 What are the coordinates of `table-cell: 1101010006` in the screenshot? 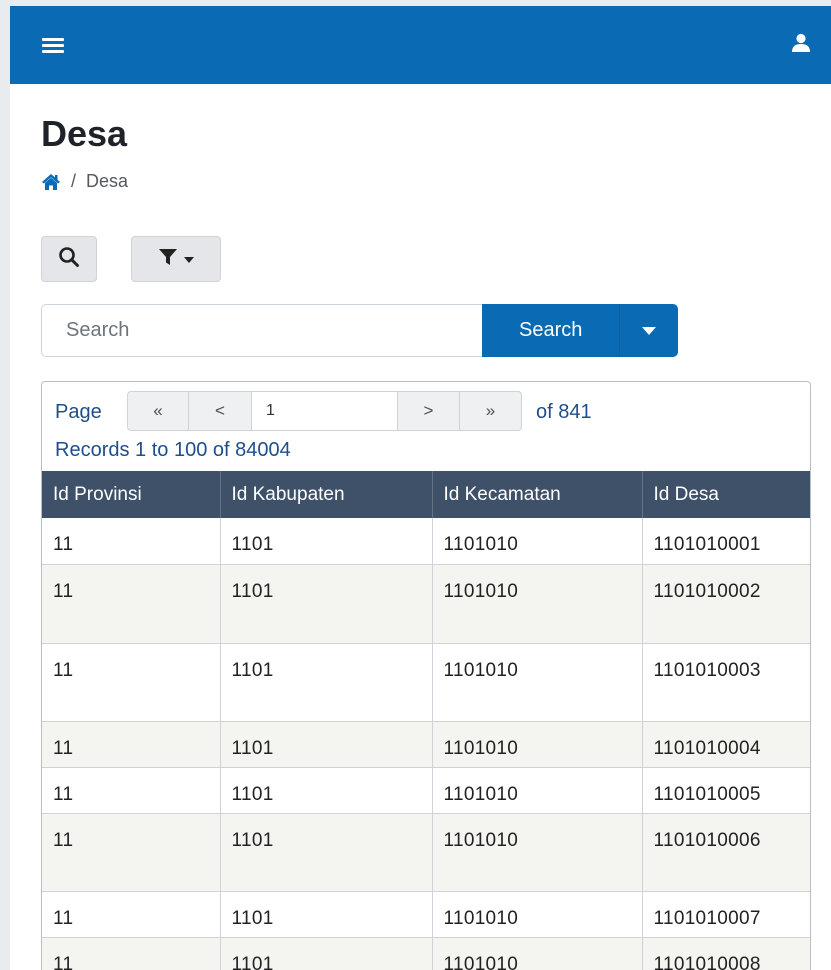 It's located at (726, 852).